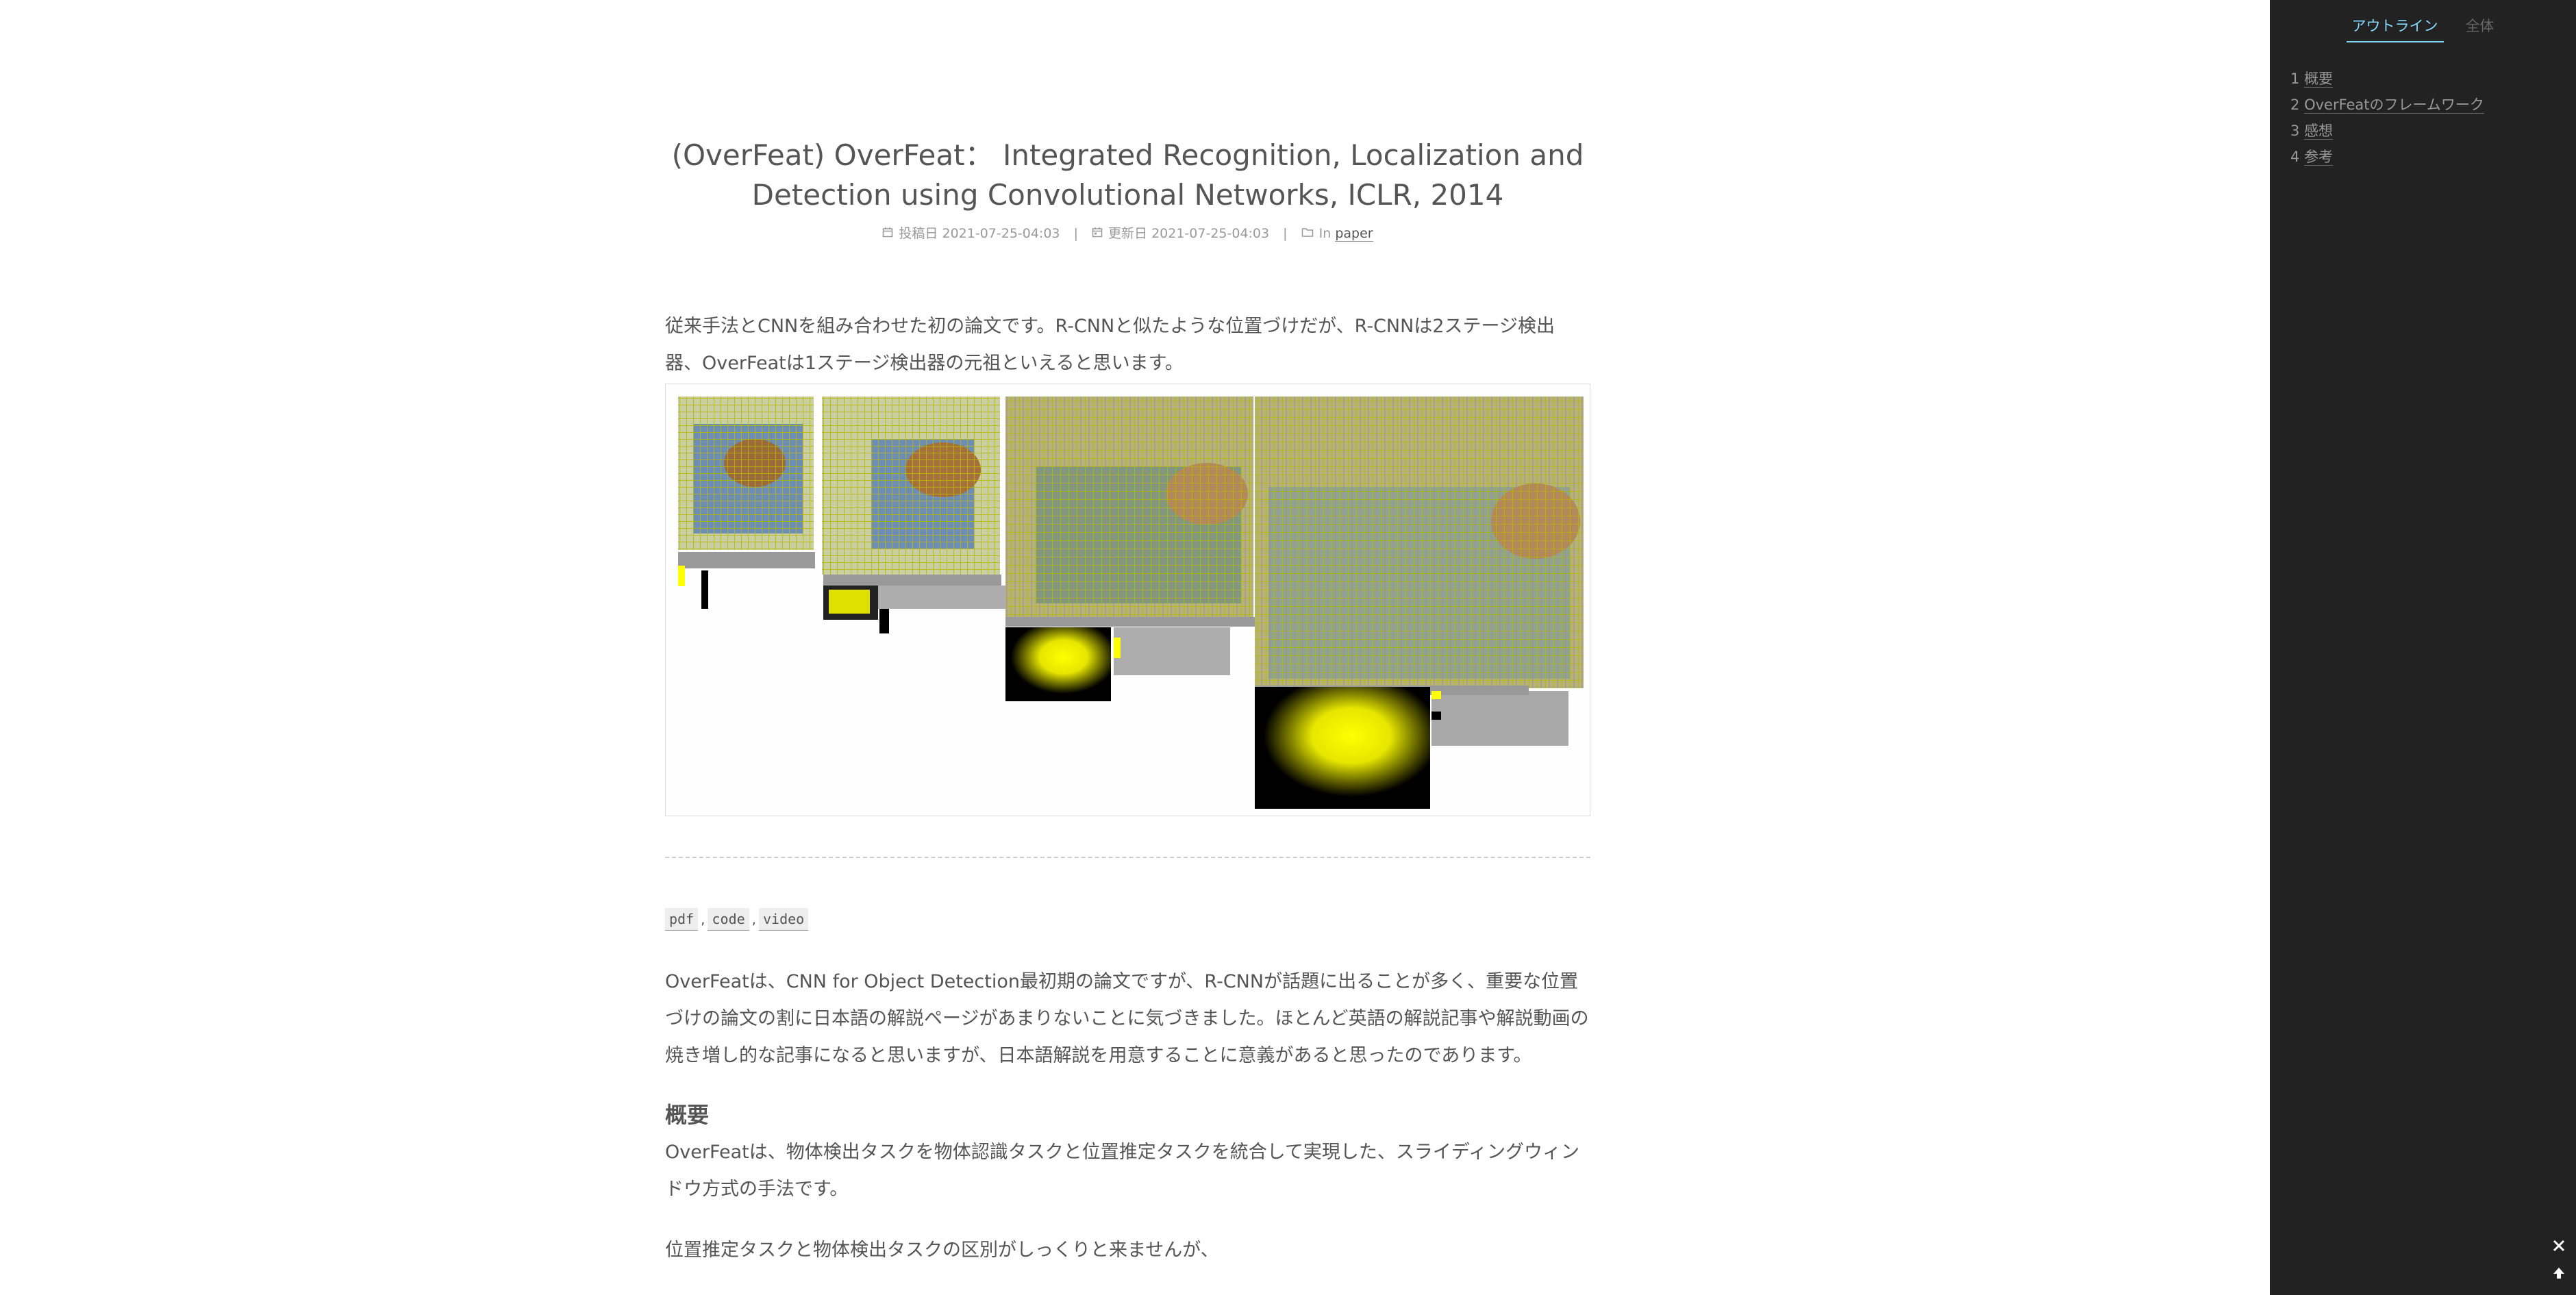 The height and width of the screenshot is (1295, 2576). I want to click on toc-number: 3, so click(2295, 131).